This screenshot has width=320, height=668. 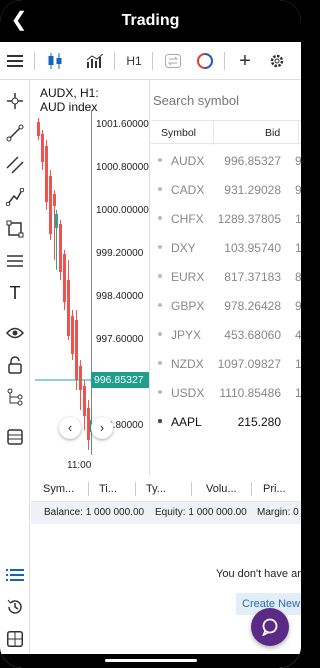 I want to click on home-indicator-bar, so click(x=151, y=660).